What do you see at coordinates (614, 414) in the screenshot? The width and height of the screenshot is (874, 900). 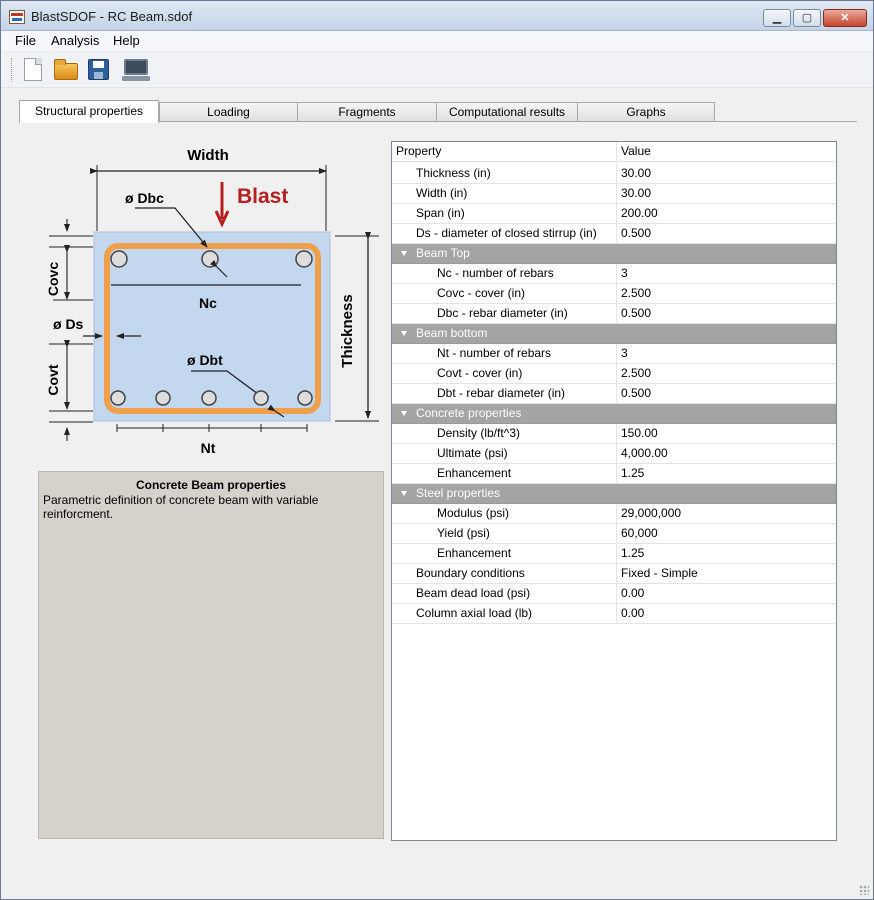 I see `category-concrete-properties: Concrete properties` at bounding box center [614, 414].